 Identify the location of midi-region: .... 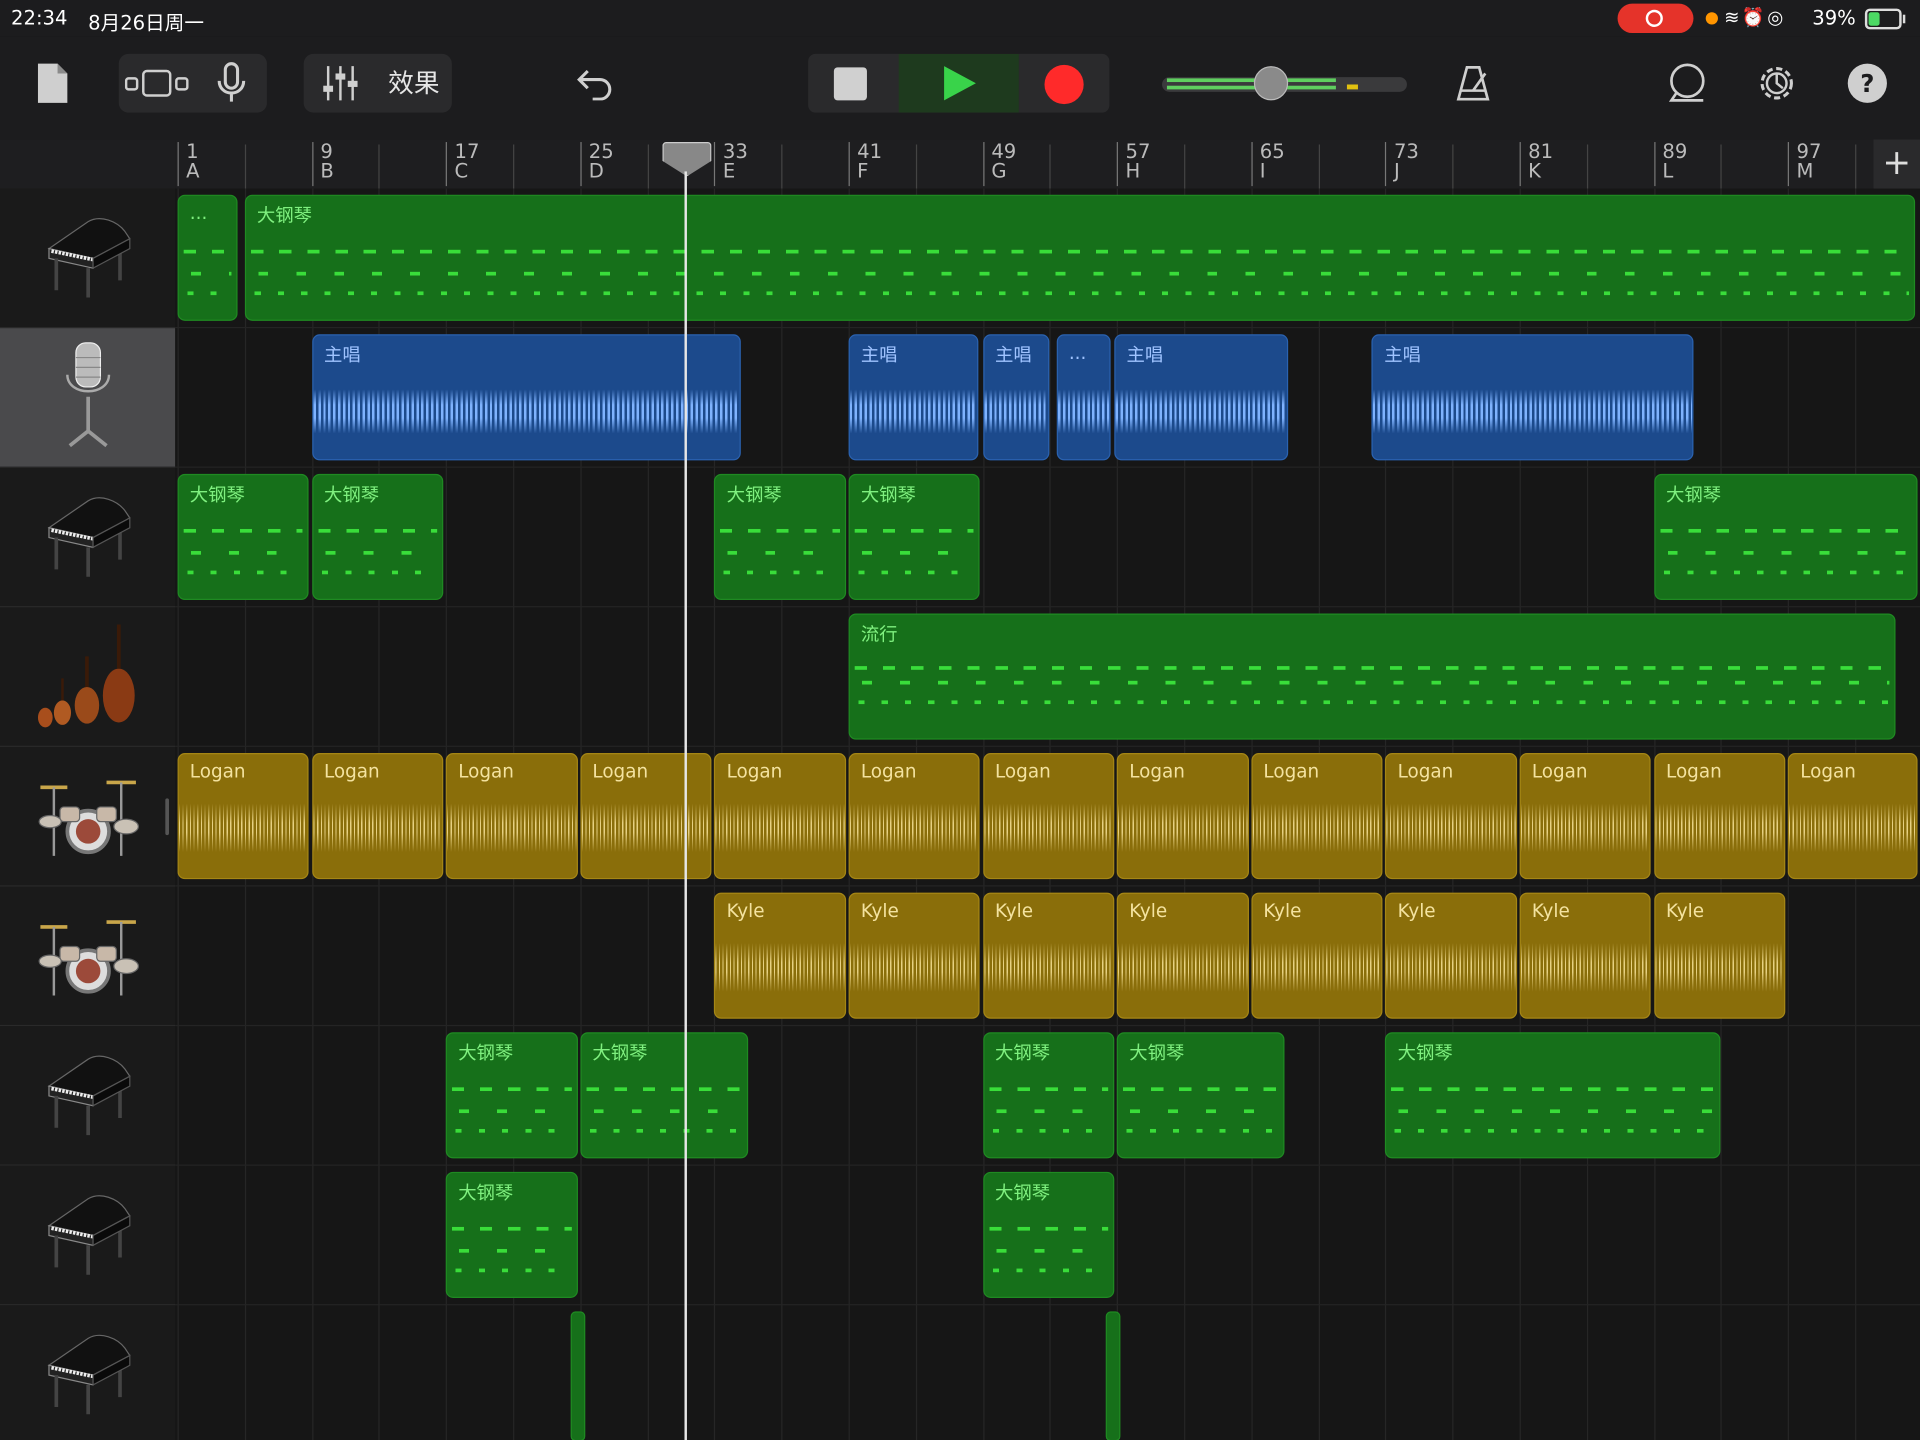
(207, 257).